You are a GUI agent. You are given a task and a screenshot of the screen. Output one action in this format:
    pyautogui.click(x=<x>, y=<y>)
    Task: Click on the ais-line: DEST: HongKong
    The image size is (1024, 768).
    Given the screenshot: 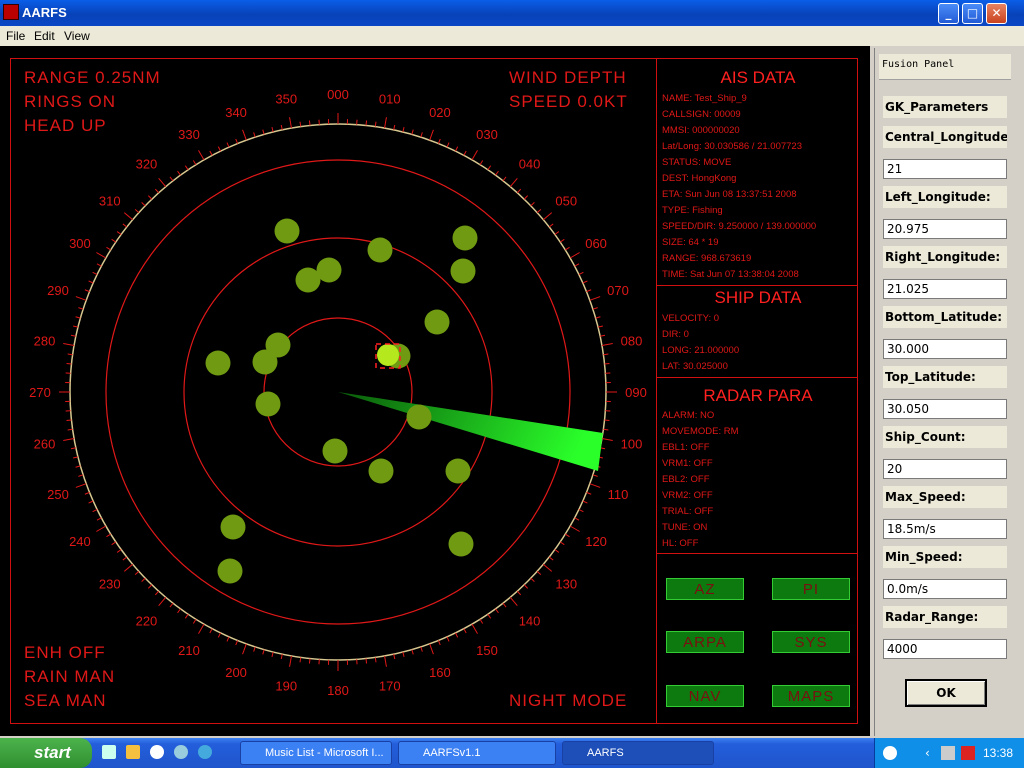 What is the action you would take?
    pyautogui.click(x=699, y=178)
    